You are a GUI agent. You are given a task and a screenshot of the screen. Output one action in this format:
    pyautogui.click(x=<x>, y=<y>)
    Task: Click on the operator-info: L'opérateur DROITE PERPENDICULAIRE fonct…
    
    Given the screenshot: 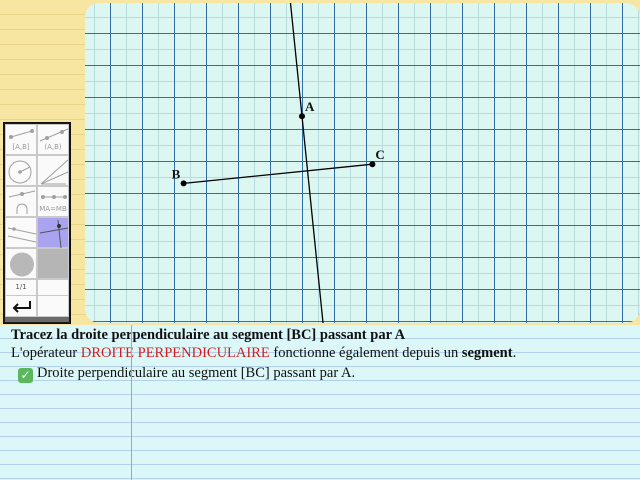 What is the action you would take?
    pyautogui.click(x=263, y=353)
    